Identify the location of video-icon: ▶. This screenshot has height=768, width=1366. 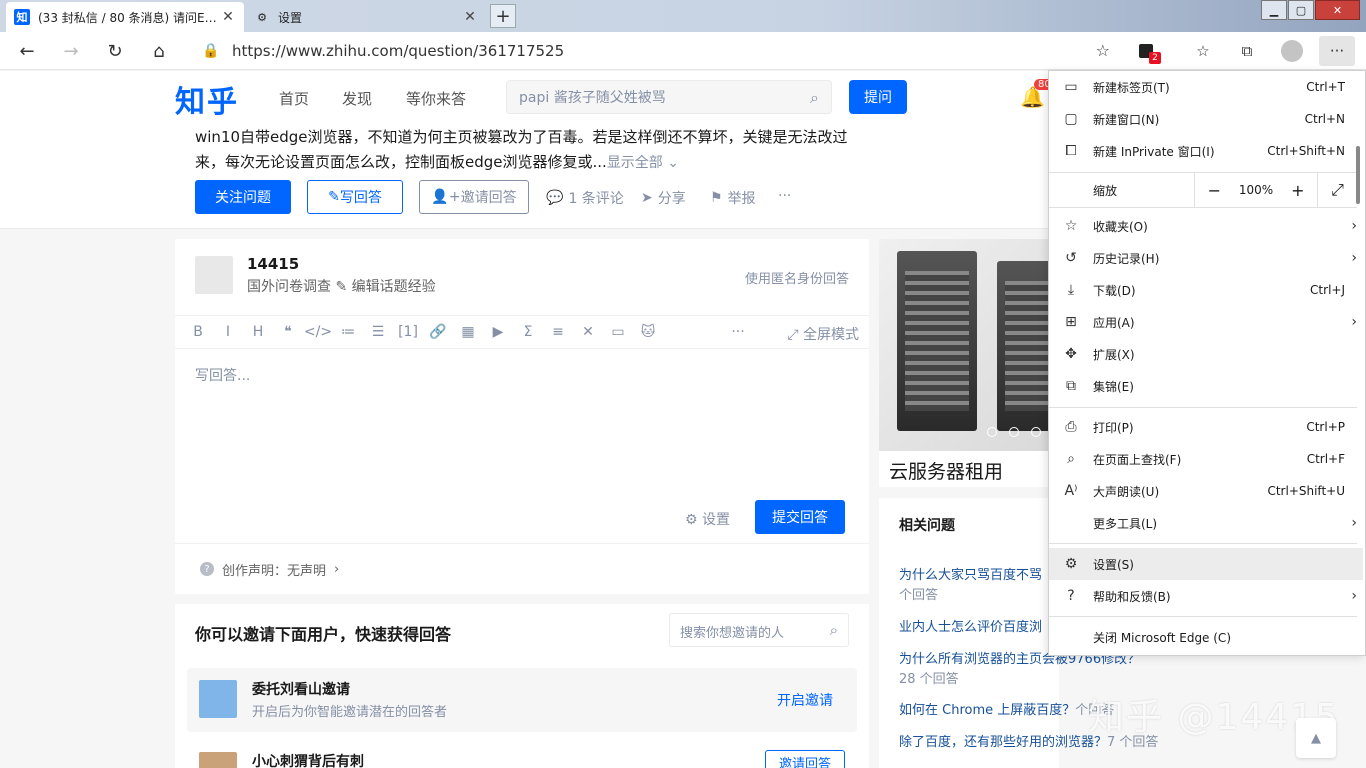
(498, 332).